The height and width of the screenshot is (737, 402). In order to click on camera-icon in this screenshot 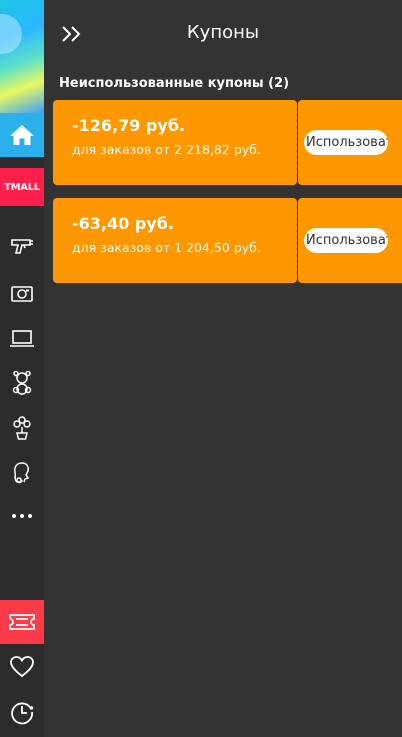, I will do `click(22, 294)`.